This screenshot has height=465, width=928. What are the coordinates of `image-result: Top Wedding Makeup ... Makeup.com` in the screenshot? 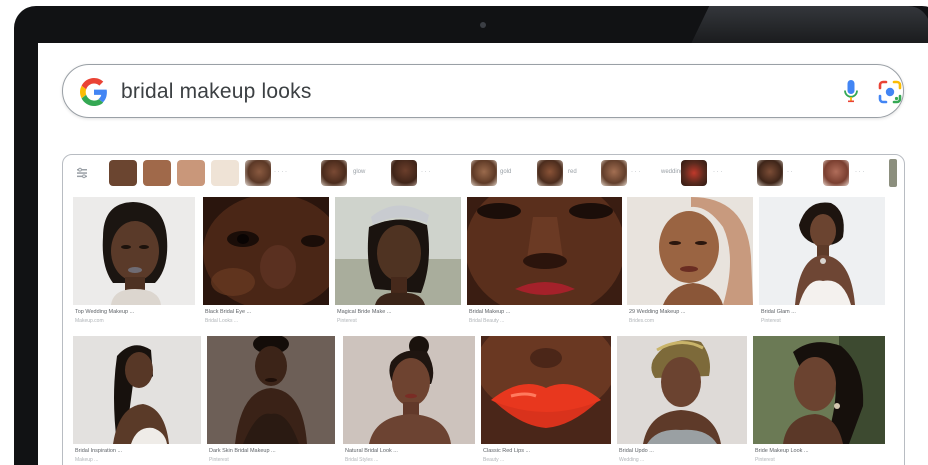 It's located at (134, 264).